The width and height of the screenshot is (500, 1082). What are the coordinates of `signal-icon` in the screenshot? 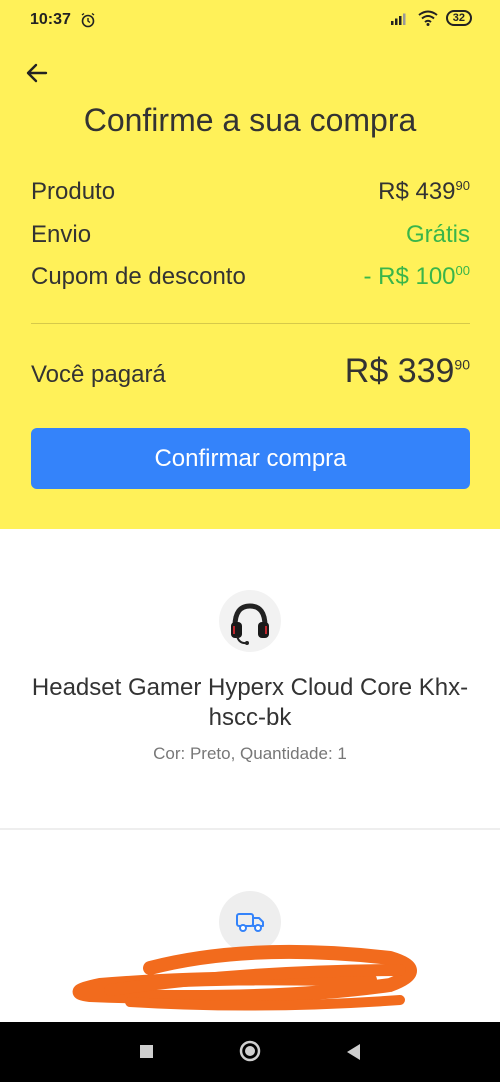 It's located at (398, 19).